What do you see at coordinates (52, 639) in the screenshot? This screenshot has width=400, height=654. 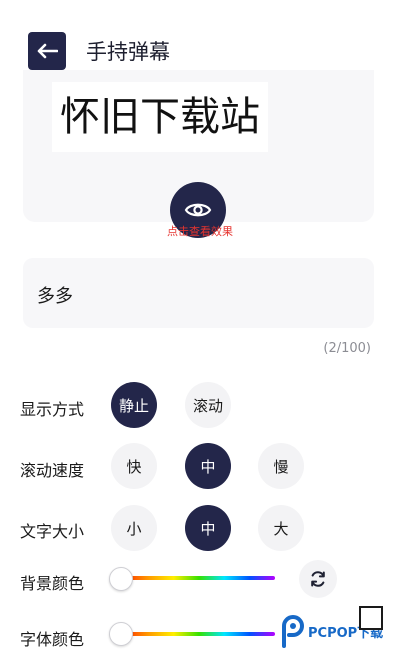 I see `font-color-label: 字体颜色` at bounding box center [52, 639].